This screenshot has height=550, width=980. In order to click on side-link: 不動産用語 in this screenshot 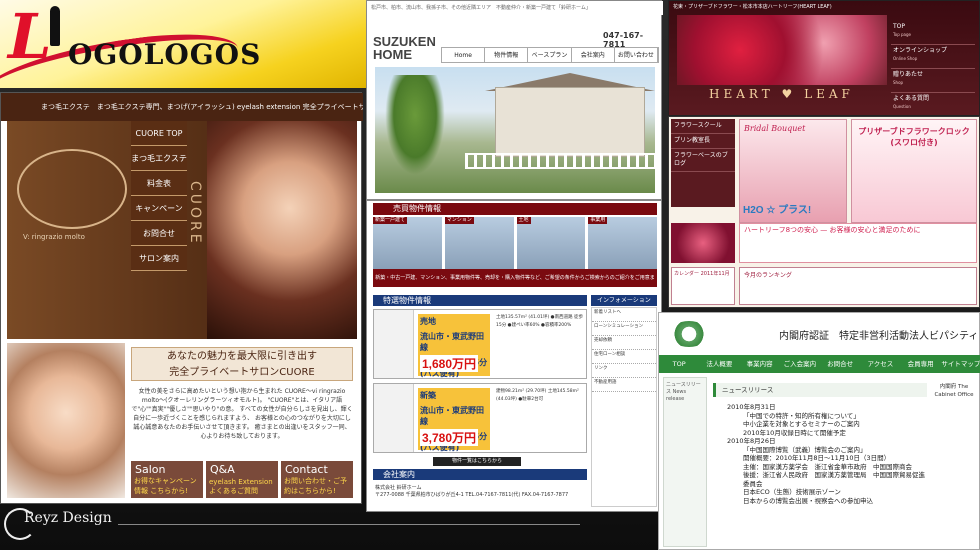, I will do `click(624, 385)`.